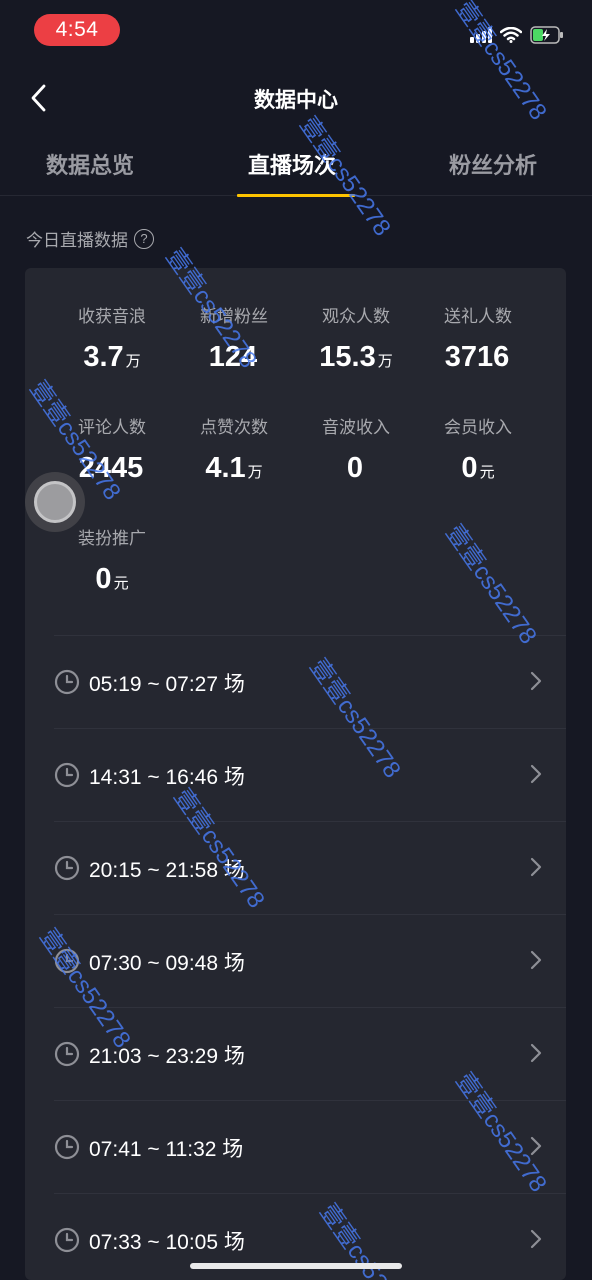  I want to click on stat-dress-promotion: 装扮推广 0元, so click(112, 560).